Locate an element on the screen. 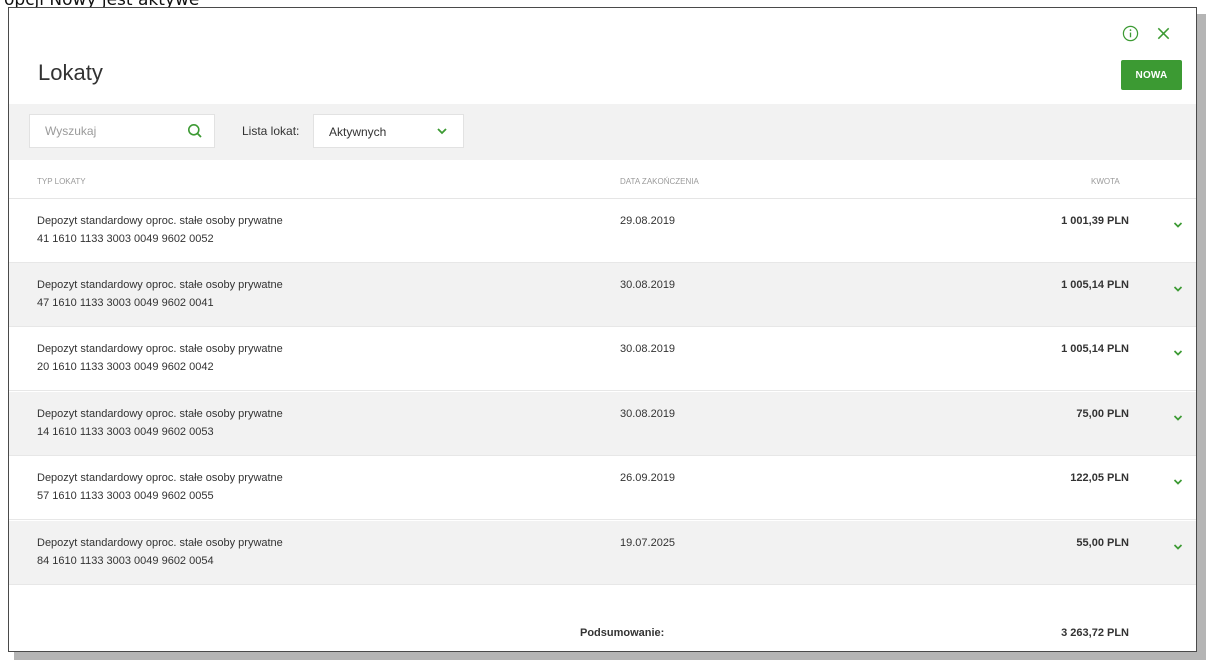  deposit-end-date: 19.07.2025 is located at coordinates (648, 543).